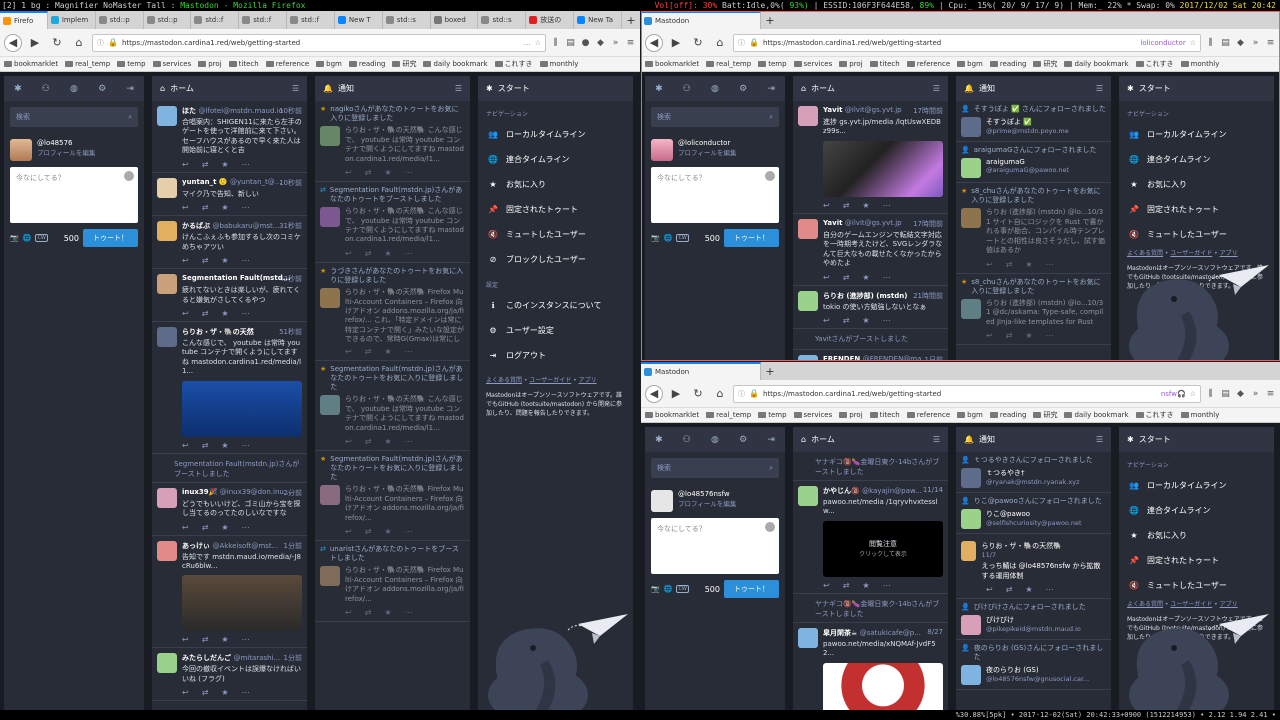 This screenshot has width=1280, height=720. What do you see at coordinates (550, 20) in the screenshot?
I see `browser-tab: 放送の` at bounding box center [550, 20].